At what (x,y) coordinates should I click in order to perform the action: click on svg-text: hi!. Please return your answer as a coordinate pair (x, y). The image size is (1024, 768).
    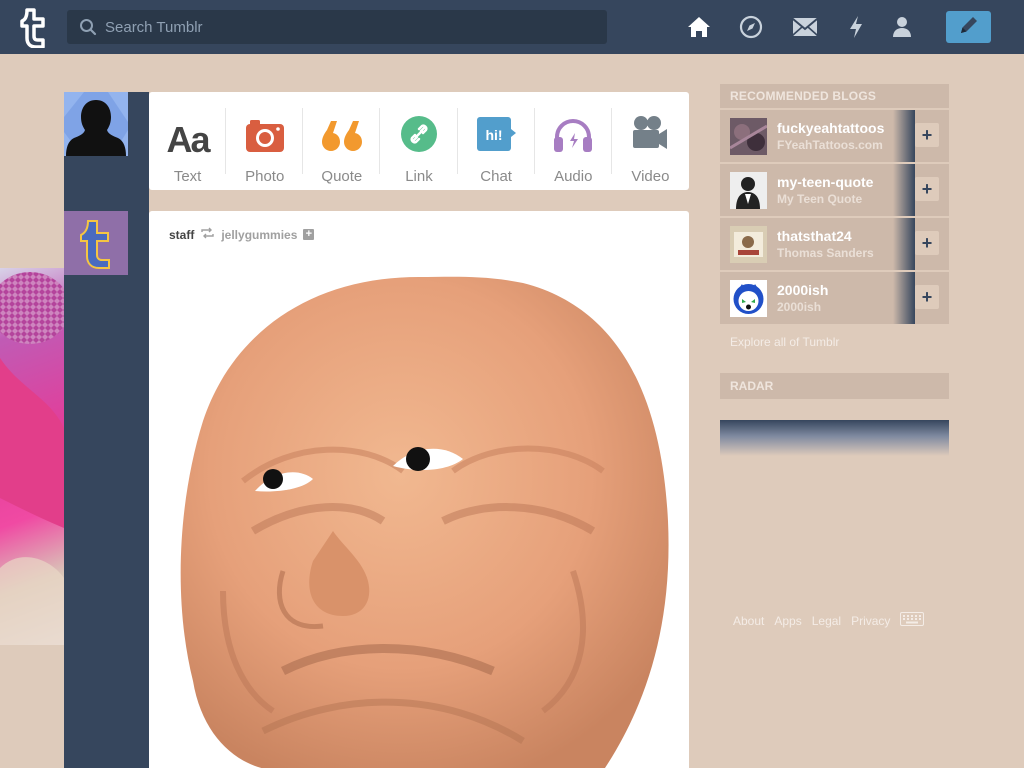
    Looking at the image, I should click on (494, 135).